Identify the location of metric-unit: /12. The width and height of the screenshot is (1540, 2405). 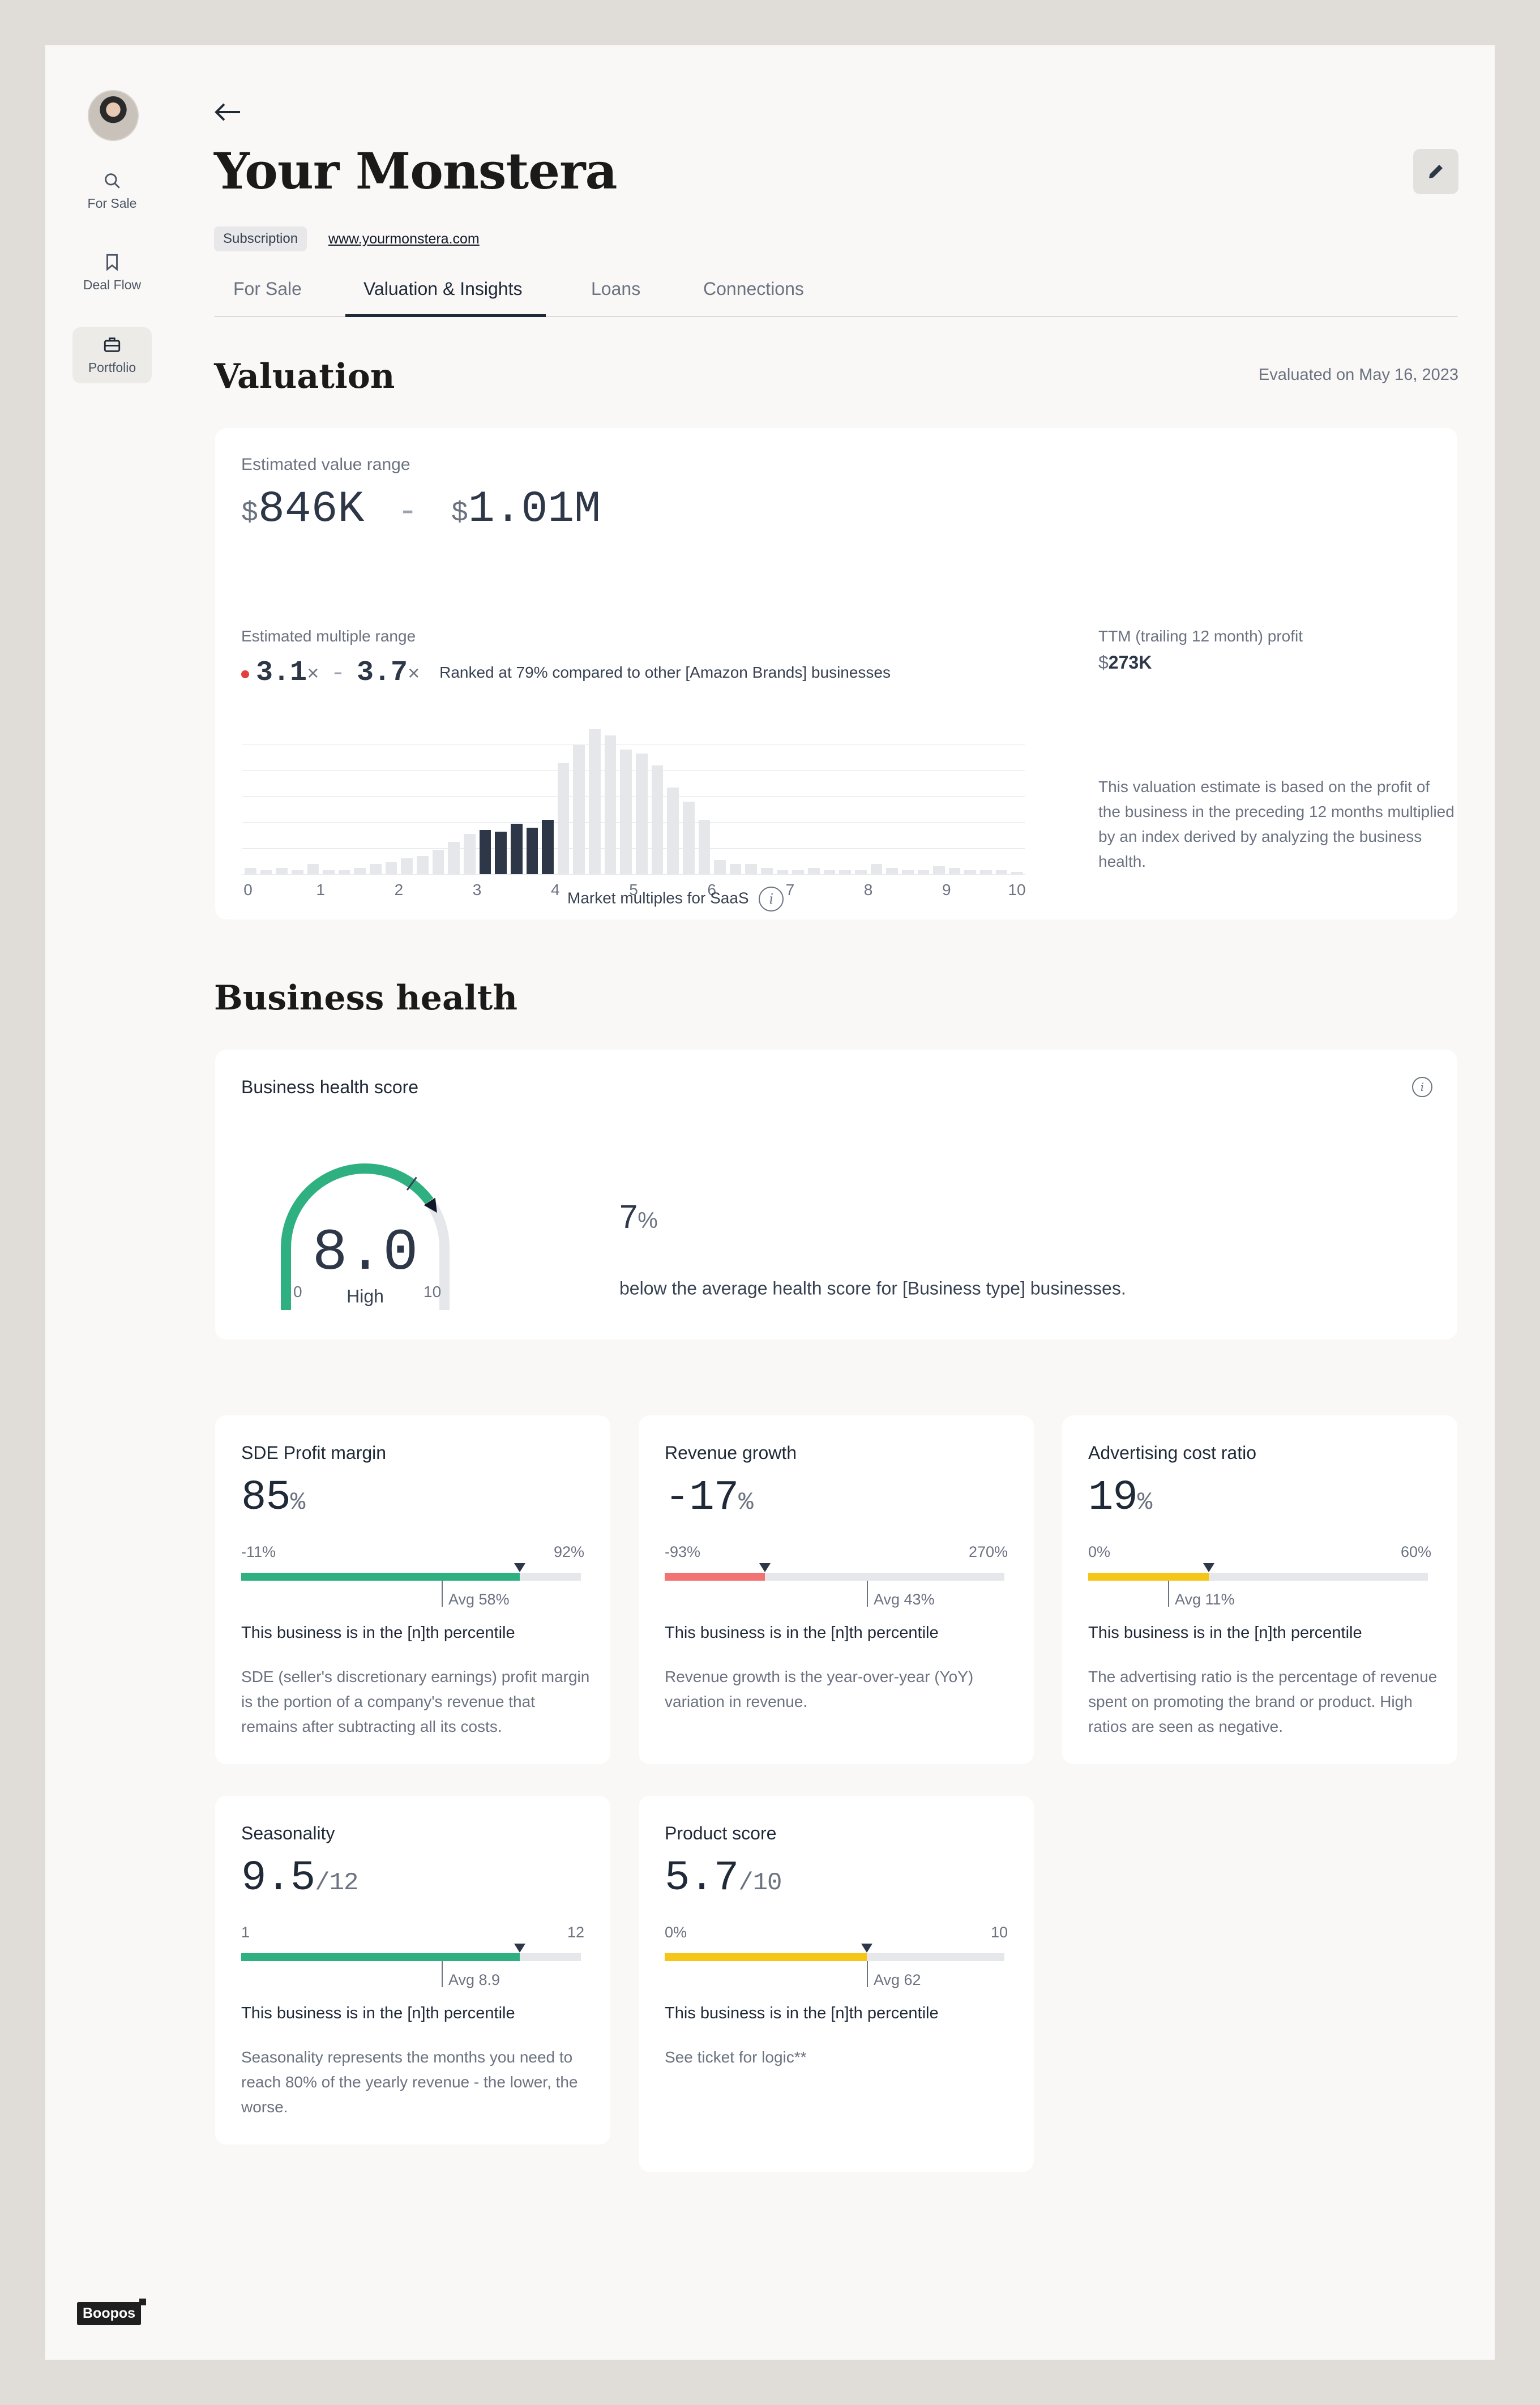
(336, 1883).